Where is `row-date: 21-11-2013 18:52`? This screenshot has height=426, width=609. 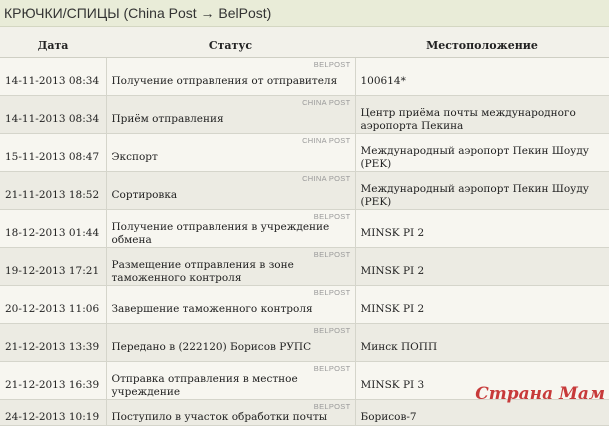 row-date: 21-11-2013 18:52 is located at coordinates (53, 190).